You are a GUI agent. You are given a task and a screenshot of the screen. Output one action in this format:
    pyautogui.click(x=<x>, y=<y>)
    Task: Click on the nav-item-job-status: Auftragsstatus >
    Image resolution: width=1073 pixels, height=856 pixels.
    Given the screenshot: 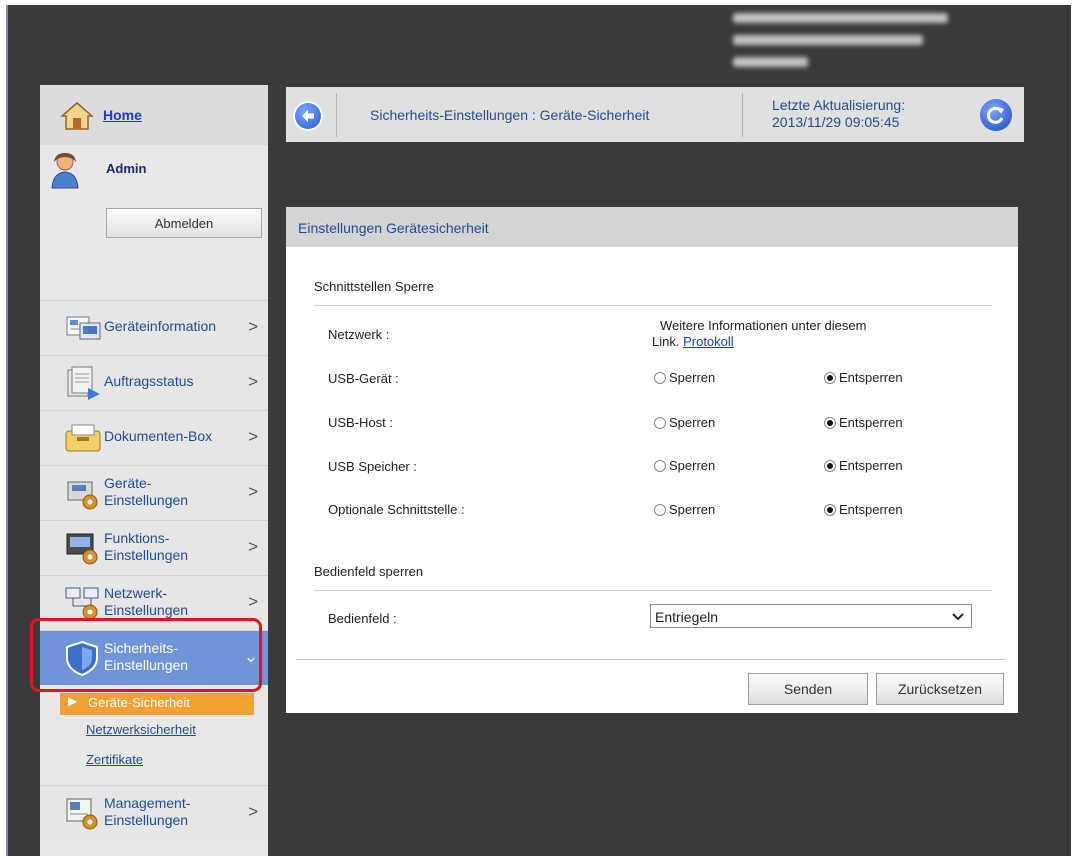 What is the action you would take?
    pyautogui.click(x=154, y=382)
    